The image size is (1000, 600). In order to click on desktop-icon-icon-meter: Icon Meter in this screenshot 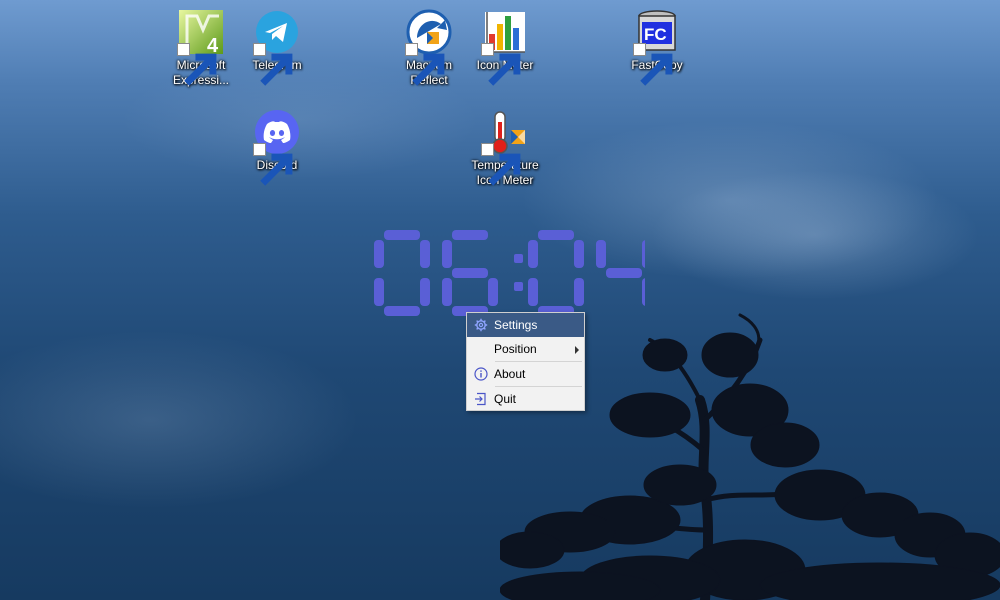, I will do `click(505, 47)`.